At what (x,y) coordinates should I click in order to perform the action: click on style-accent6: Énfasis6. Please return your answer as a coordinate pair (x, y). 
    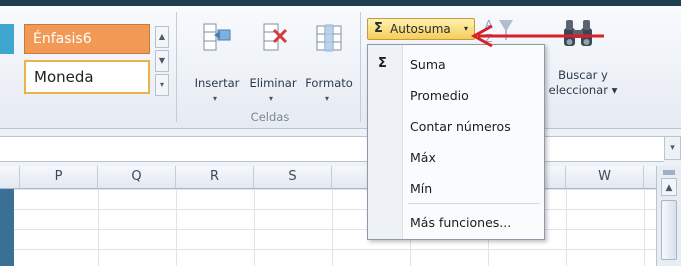
    Looking at the image, I should click on (87, 39).